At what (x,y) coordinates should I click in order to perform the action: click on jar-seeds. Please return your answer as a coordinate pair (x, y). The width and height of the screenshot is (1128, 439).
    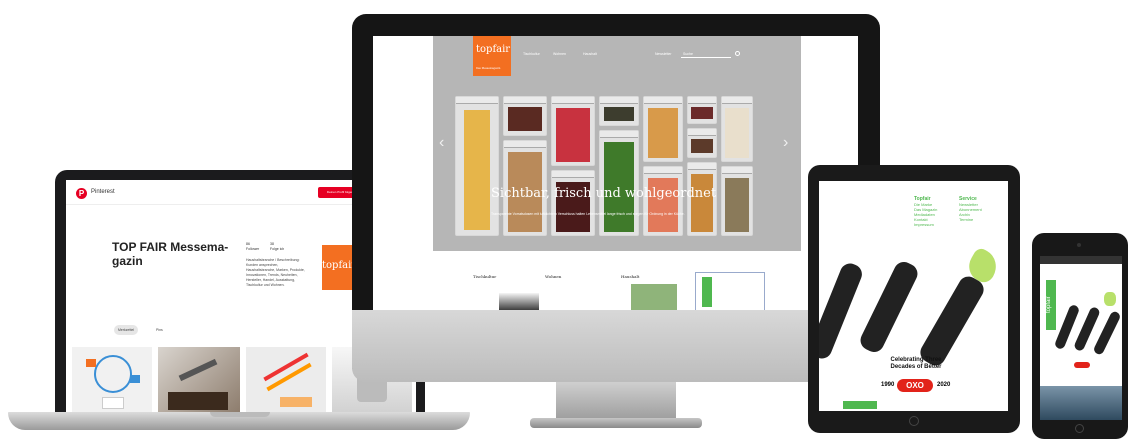
    Looking at the image, I should click on (737, 201).